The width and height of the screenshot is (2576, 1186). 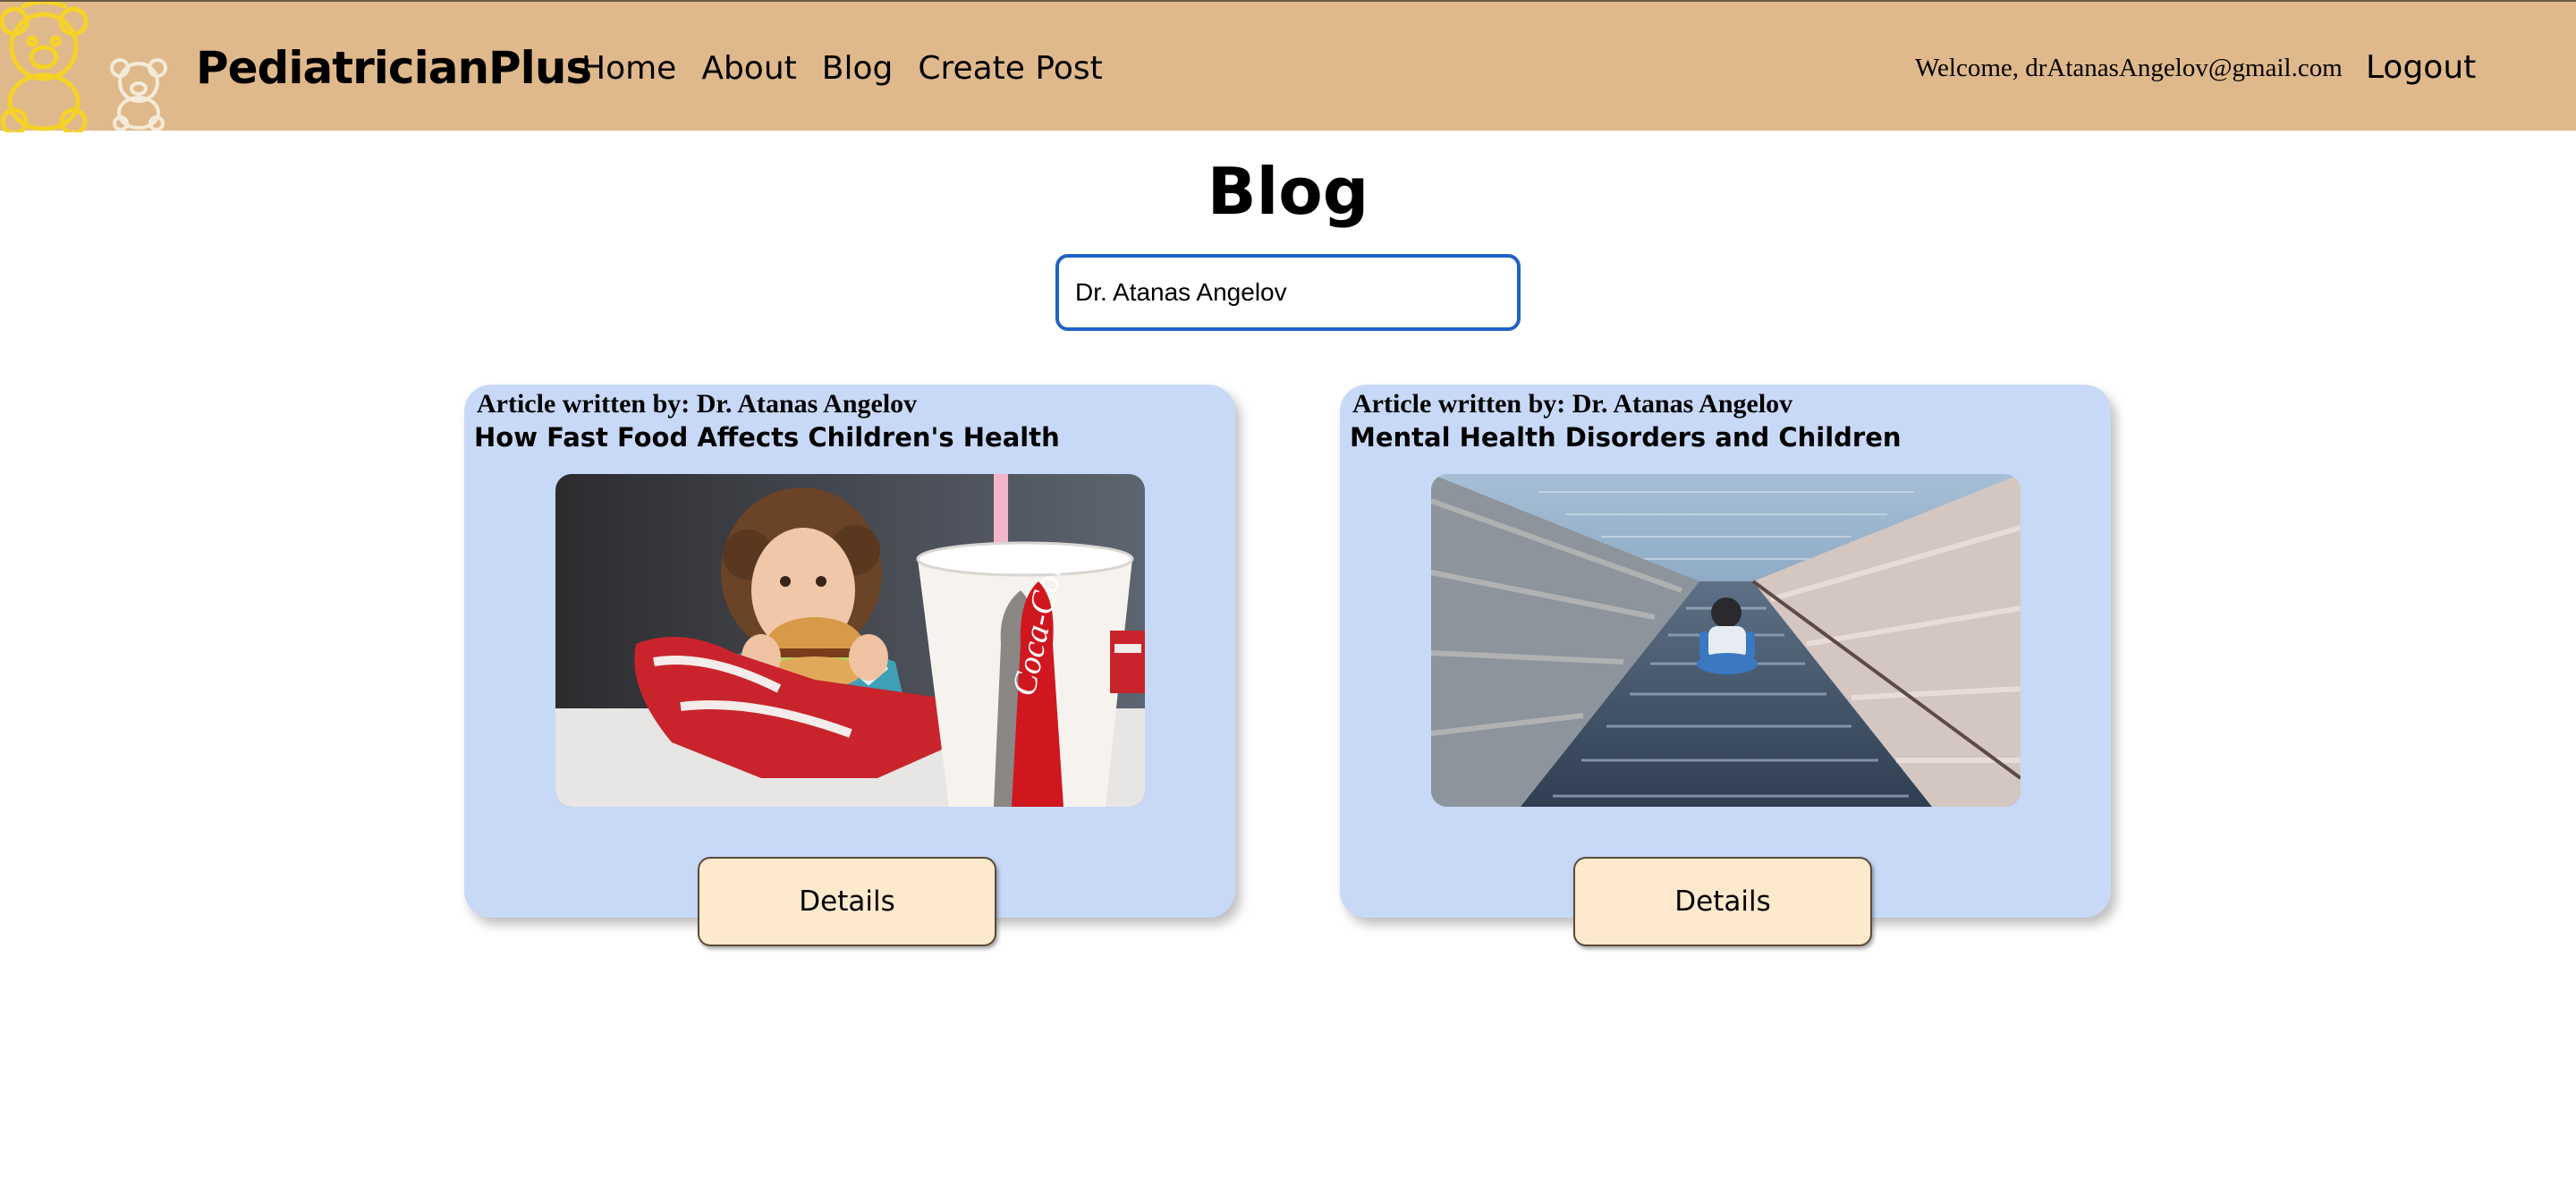 What do you see at coordinates (89, 67) in the screenshot?
I see `site-logo` at bounding box center [89, 67].